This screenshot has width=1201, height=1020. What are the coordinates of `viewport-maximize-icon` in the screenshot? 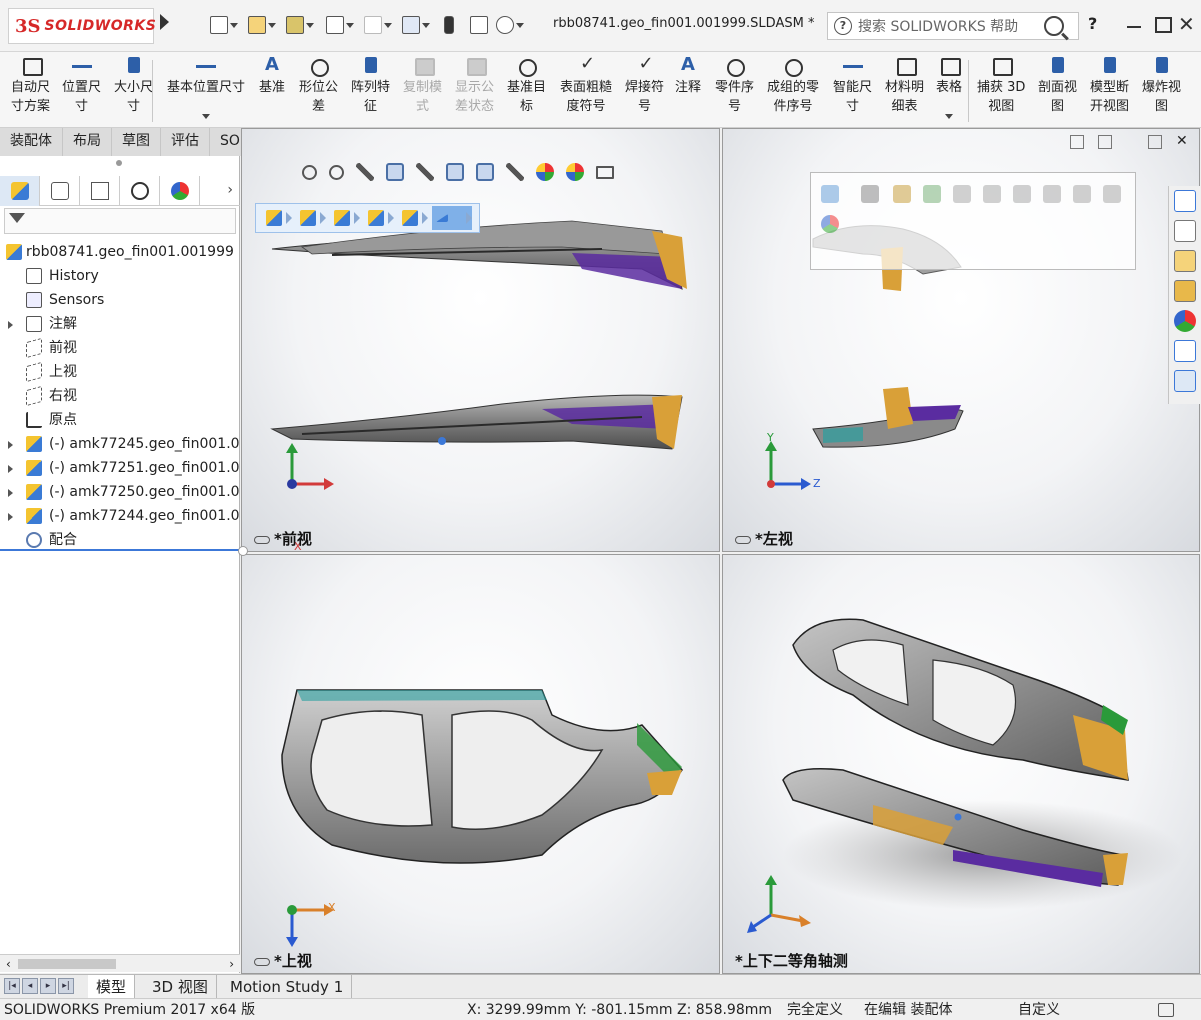 It's located at (1155, 142).